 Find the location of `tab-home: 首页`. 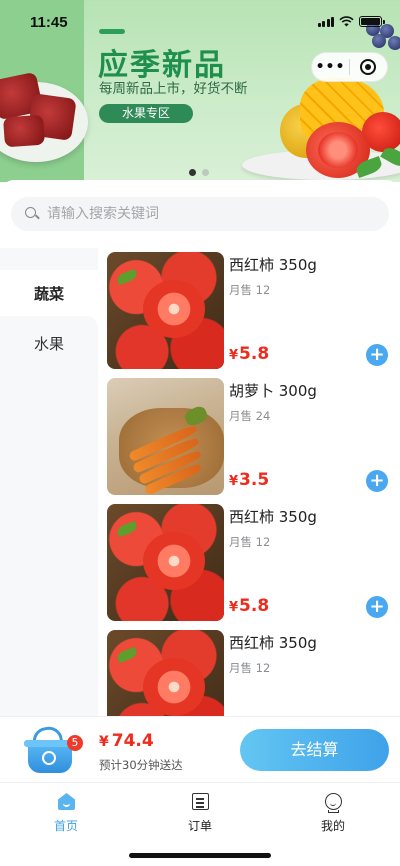

tab-home: 首页 is located at coordinates (66, 813).